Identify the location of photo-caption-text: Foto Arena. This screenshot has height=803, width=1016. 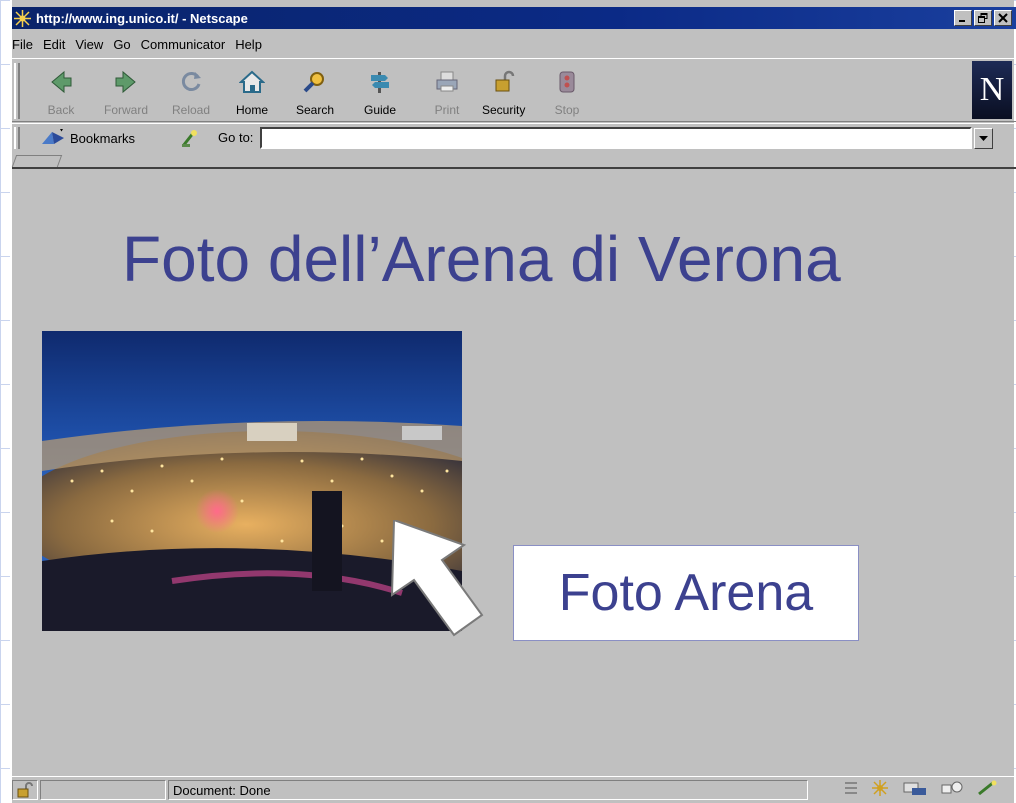
(686, 593).